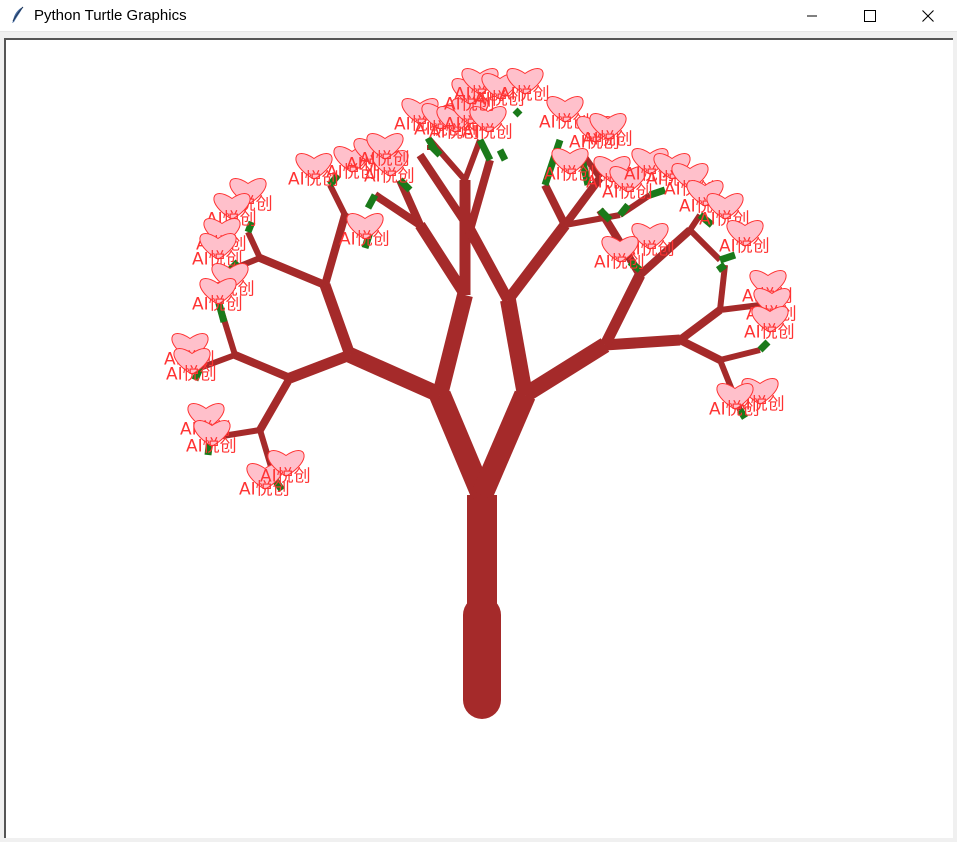 This screenshot has height=842, width=957. I want to click on feather-icon, so click(18, 15).